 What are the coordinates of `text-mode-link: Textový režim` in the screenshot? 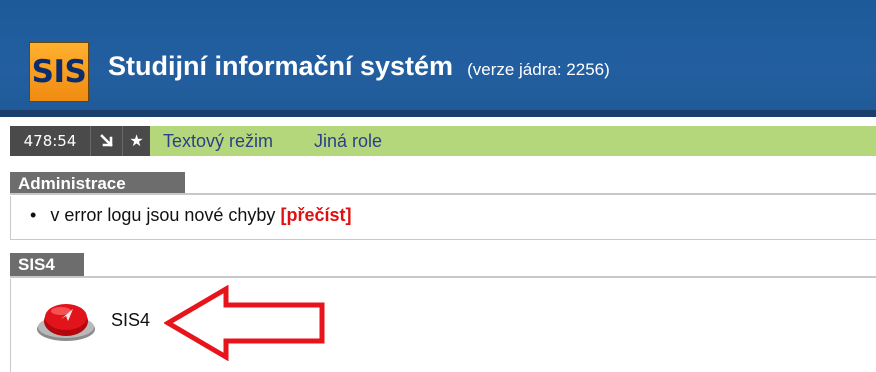 It's located at (218, 141).